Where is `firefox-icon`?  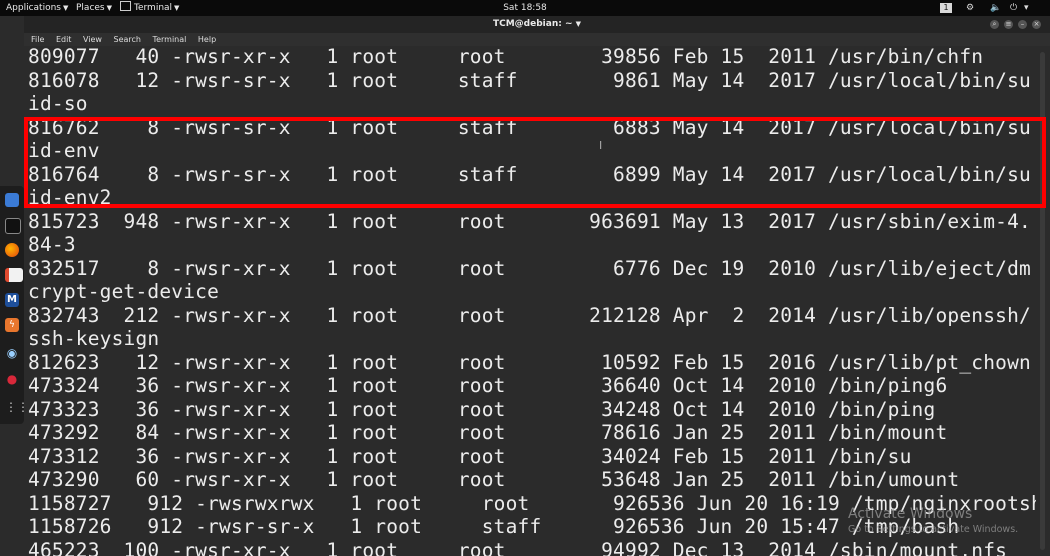 firefox-icon is located at coordinates (12, 250).